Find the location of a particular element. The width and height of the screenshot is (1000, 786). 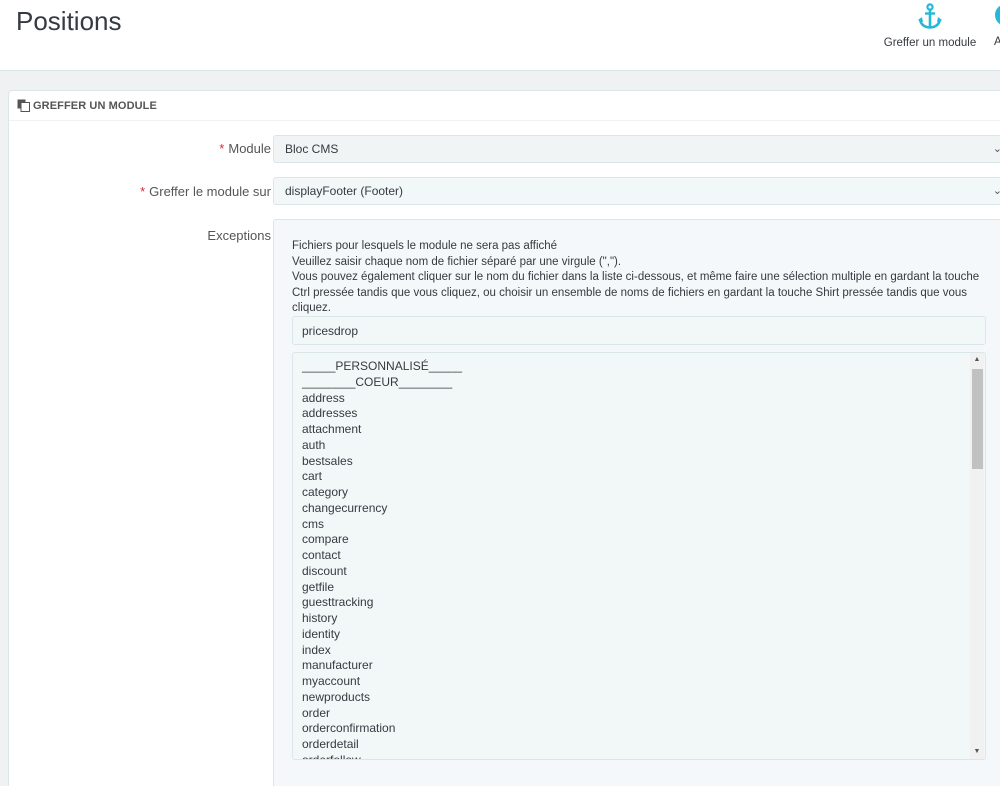

file-option: newproducts is located at coordinates (382, 698).